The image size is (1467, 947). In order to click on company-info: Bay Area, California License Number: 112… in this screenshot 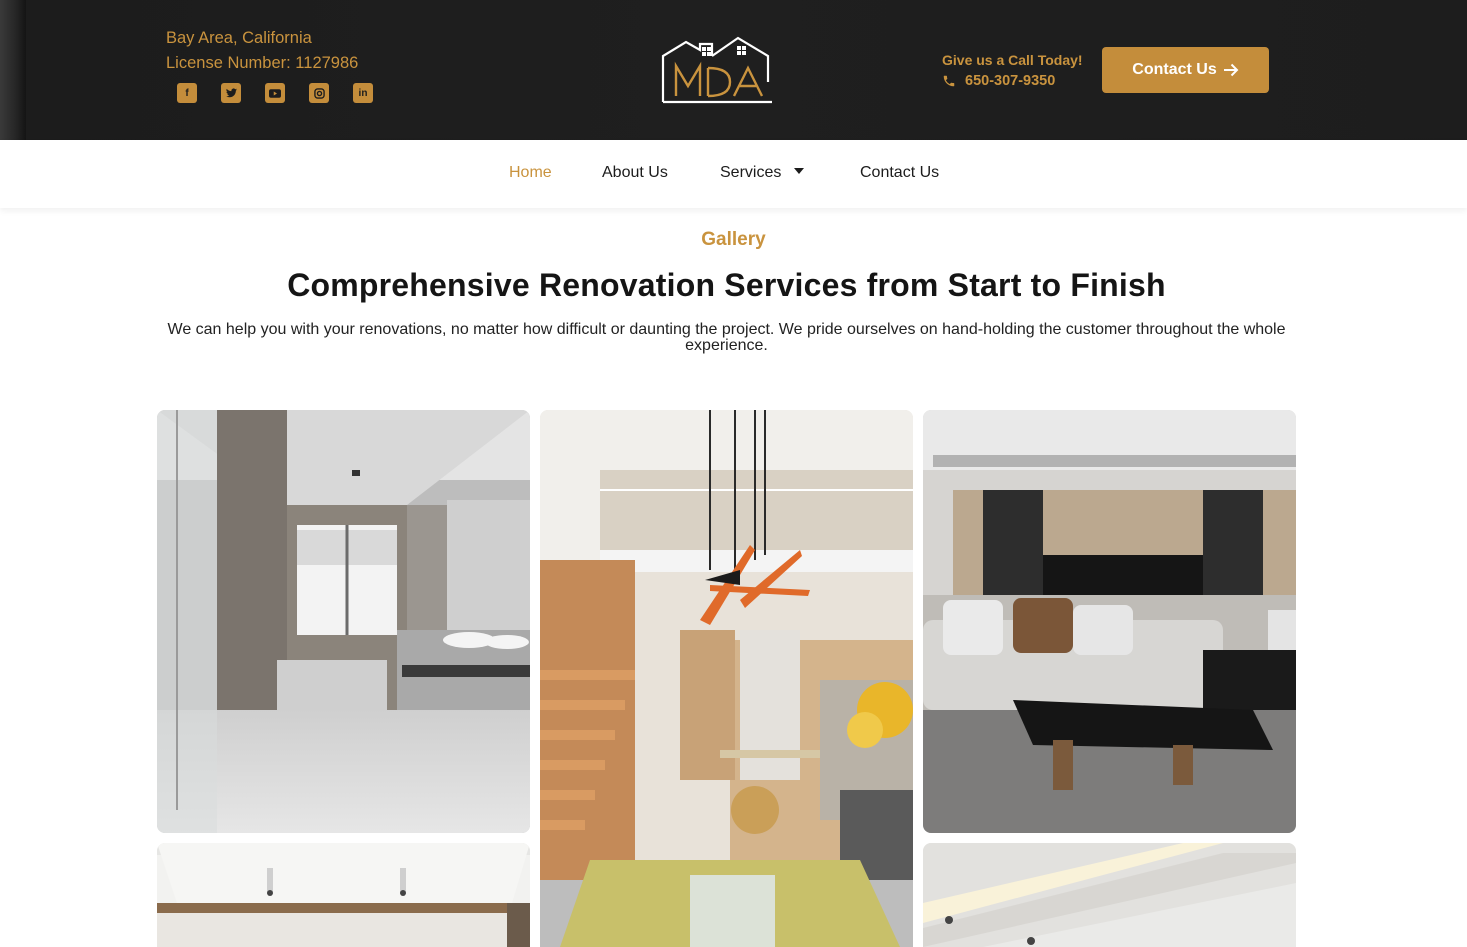, I will do `click(262, 51)`.